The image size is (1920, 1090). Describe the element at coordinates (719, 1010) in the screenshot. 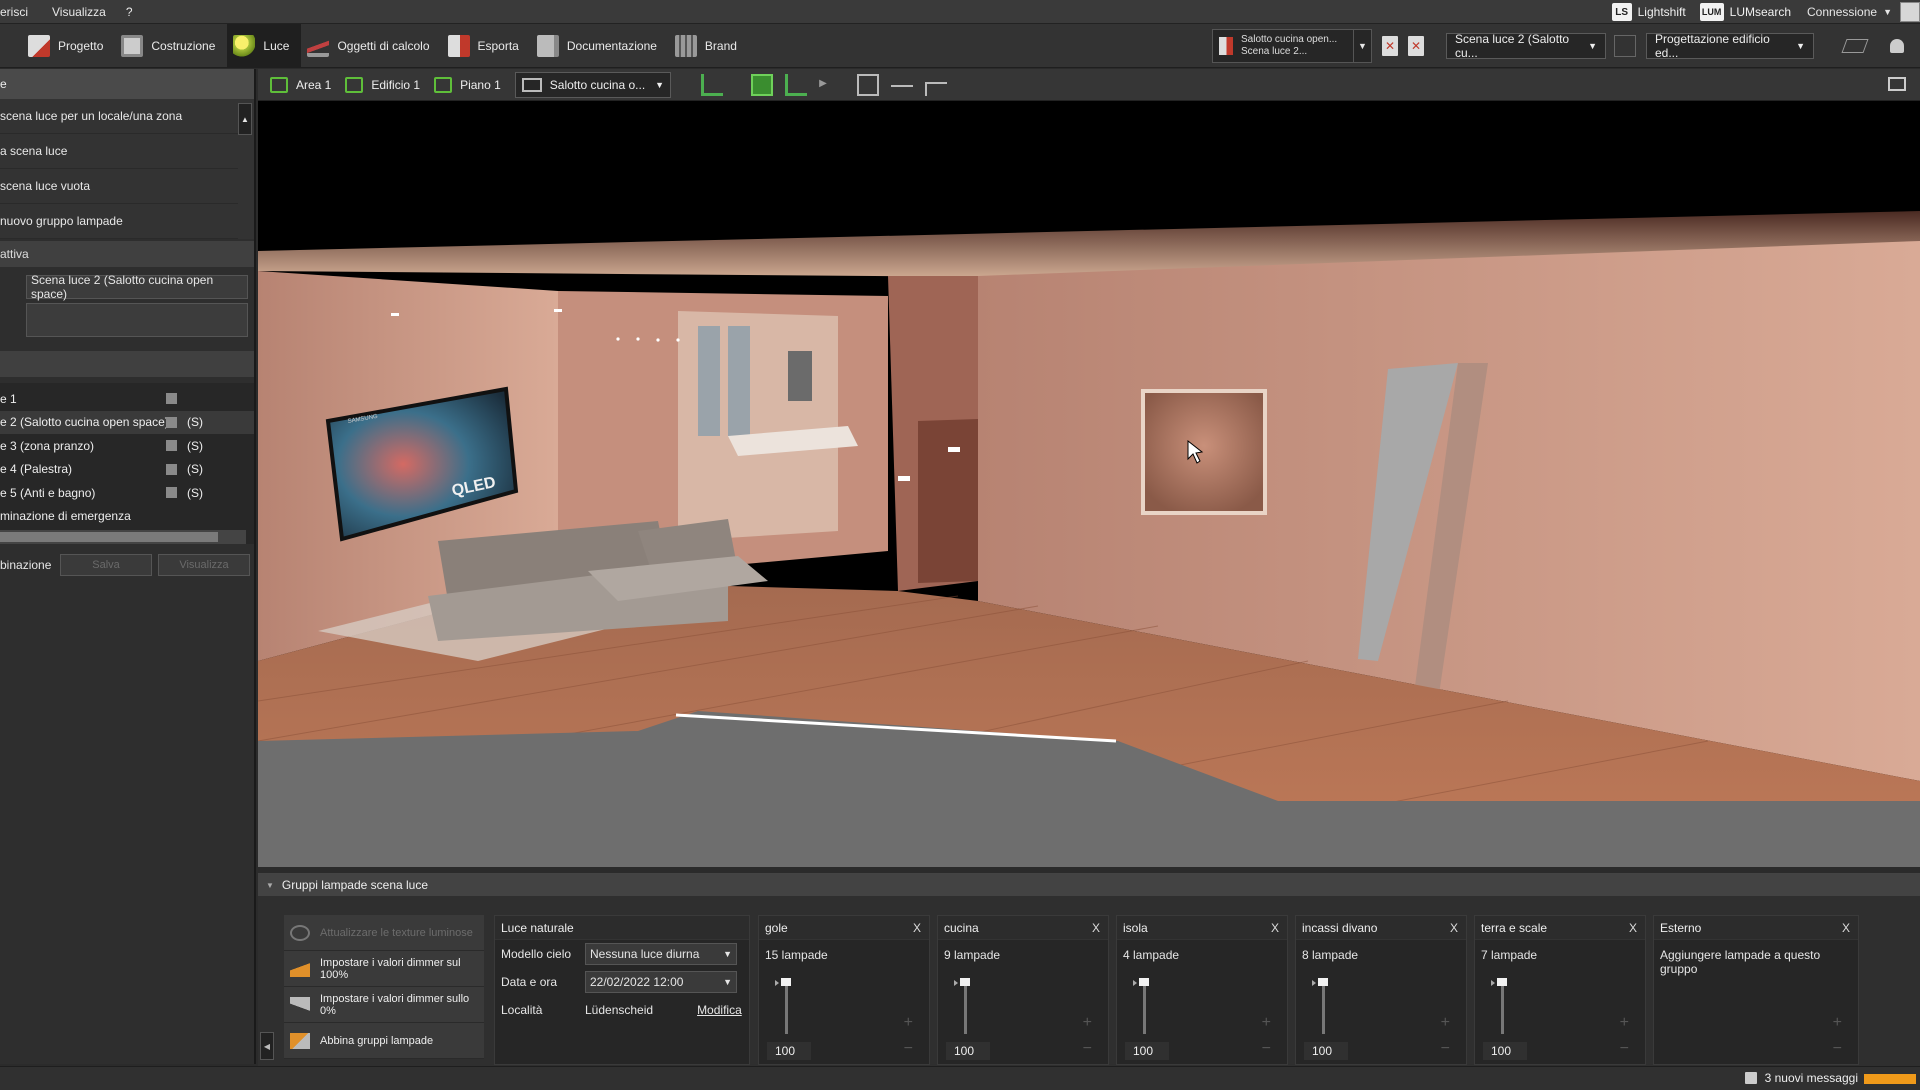

I see `edit-location-link: Modifica` at that location.